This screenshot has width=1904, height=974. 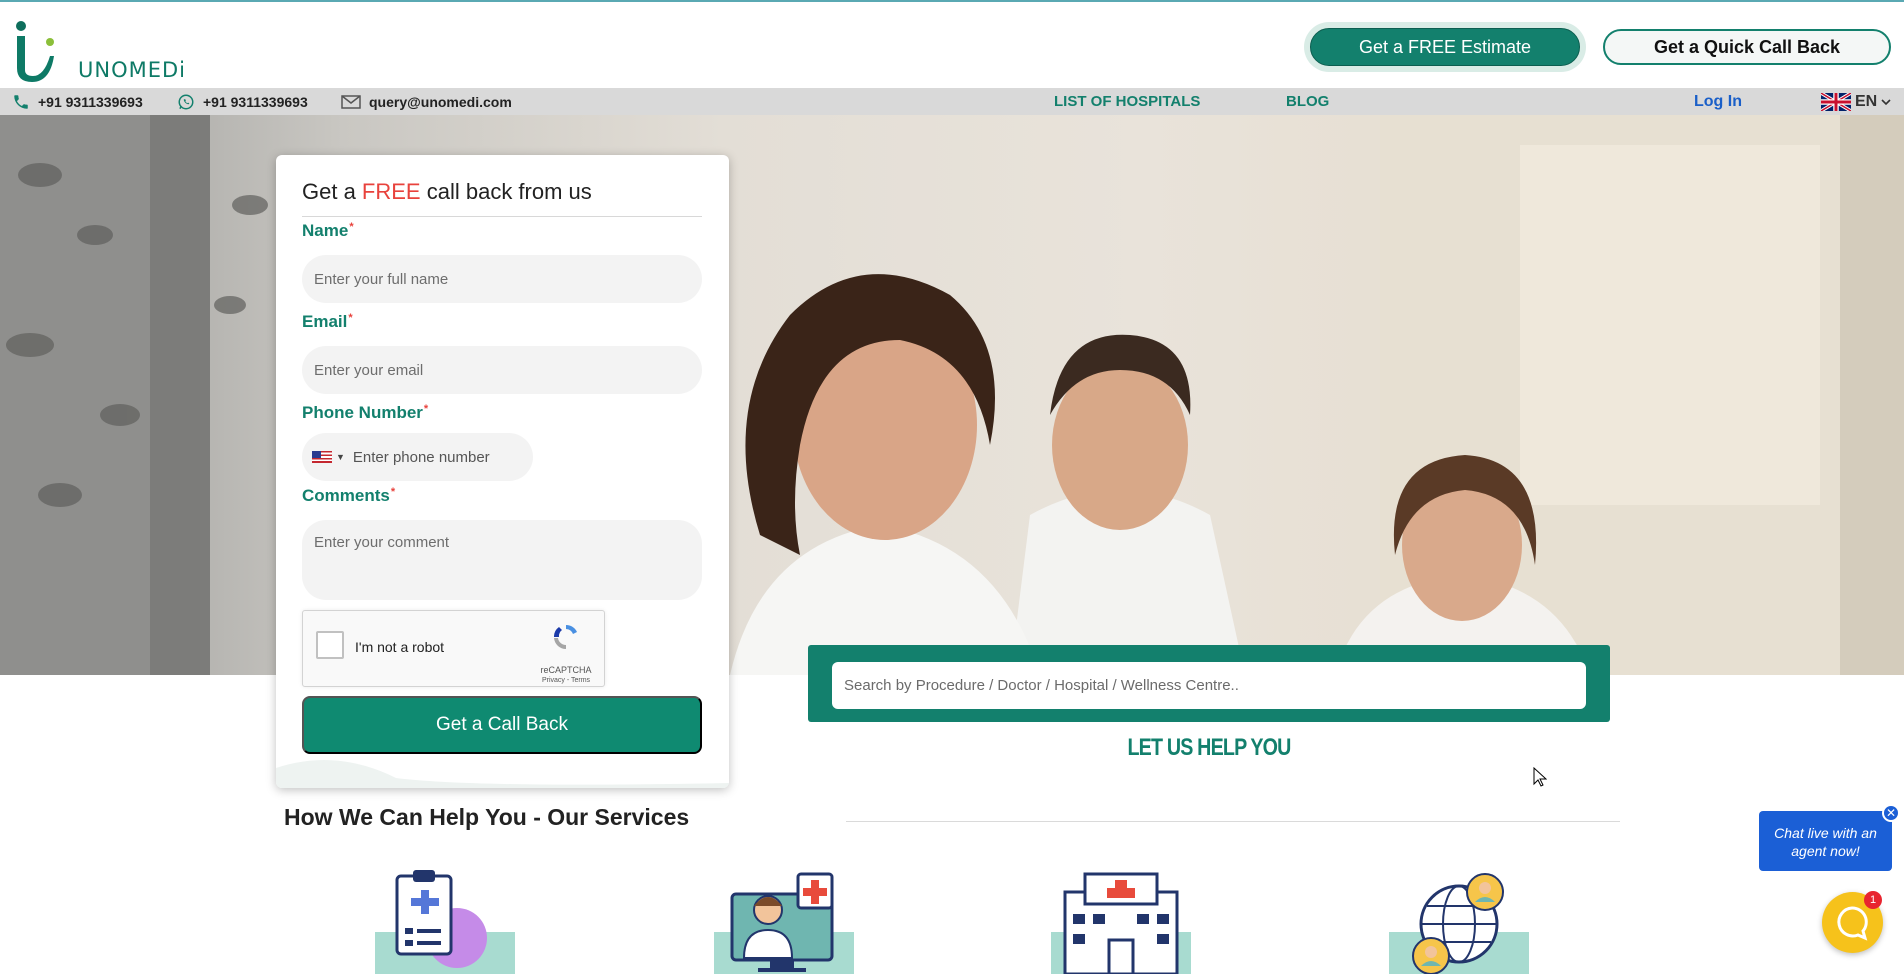 I want to click on email-address: query@unomedi.com, so click(x=440, y=101).